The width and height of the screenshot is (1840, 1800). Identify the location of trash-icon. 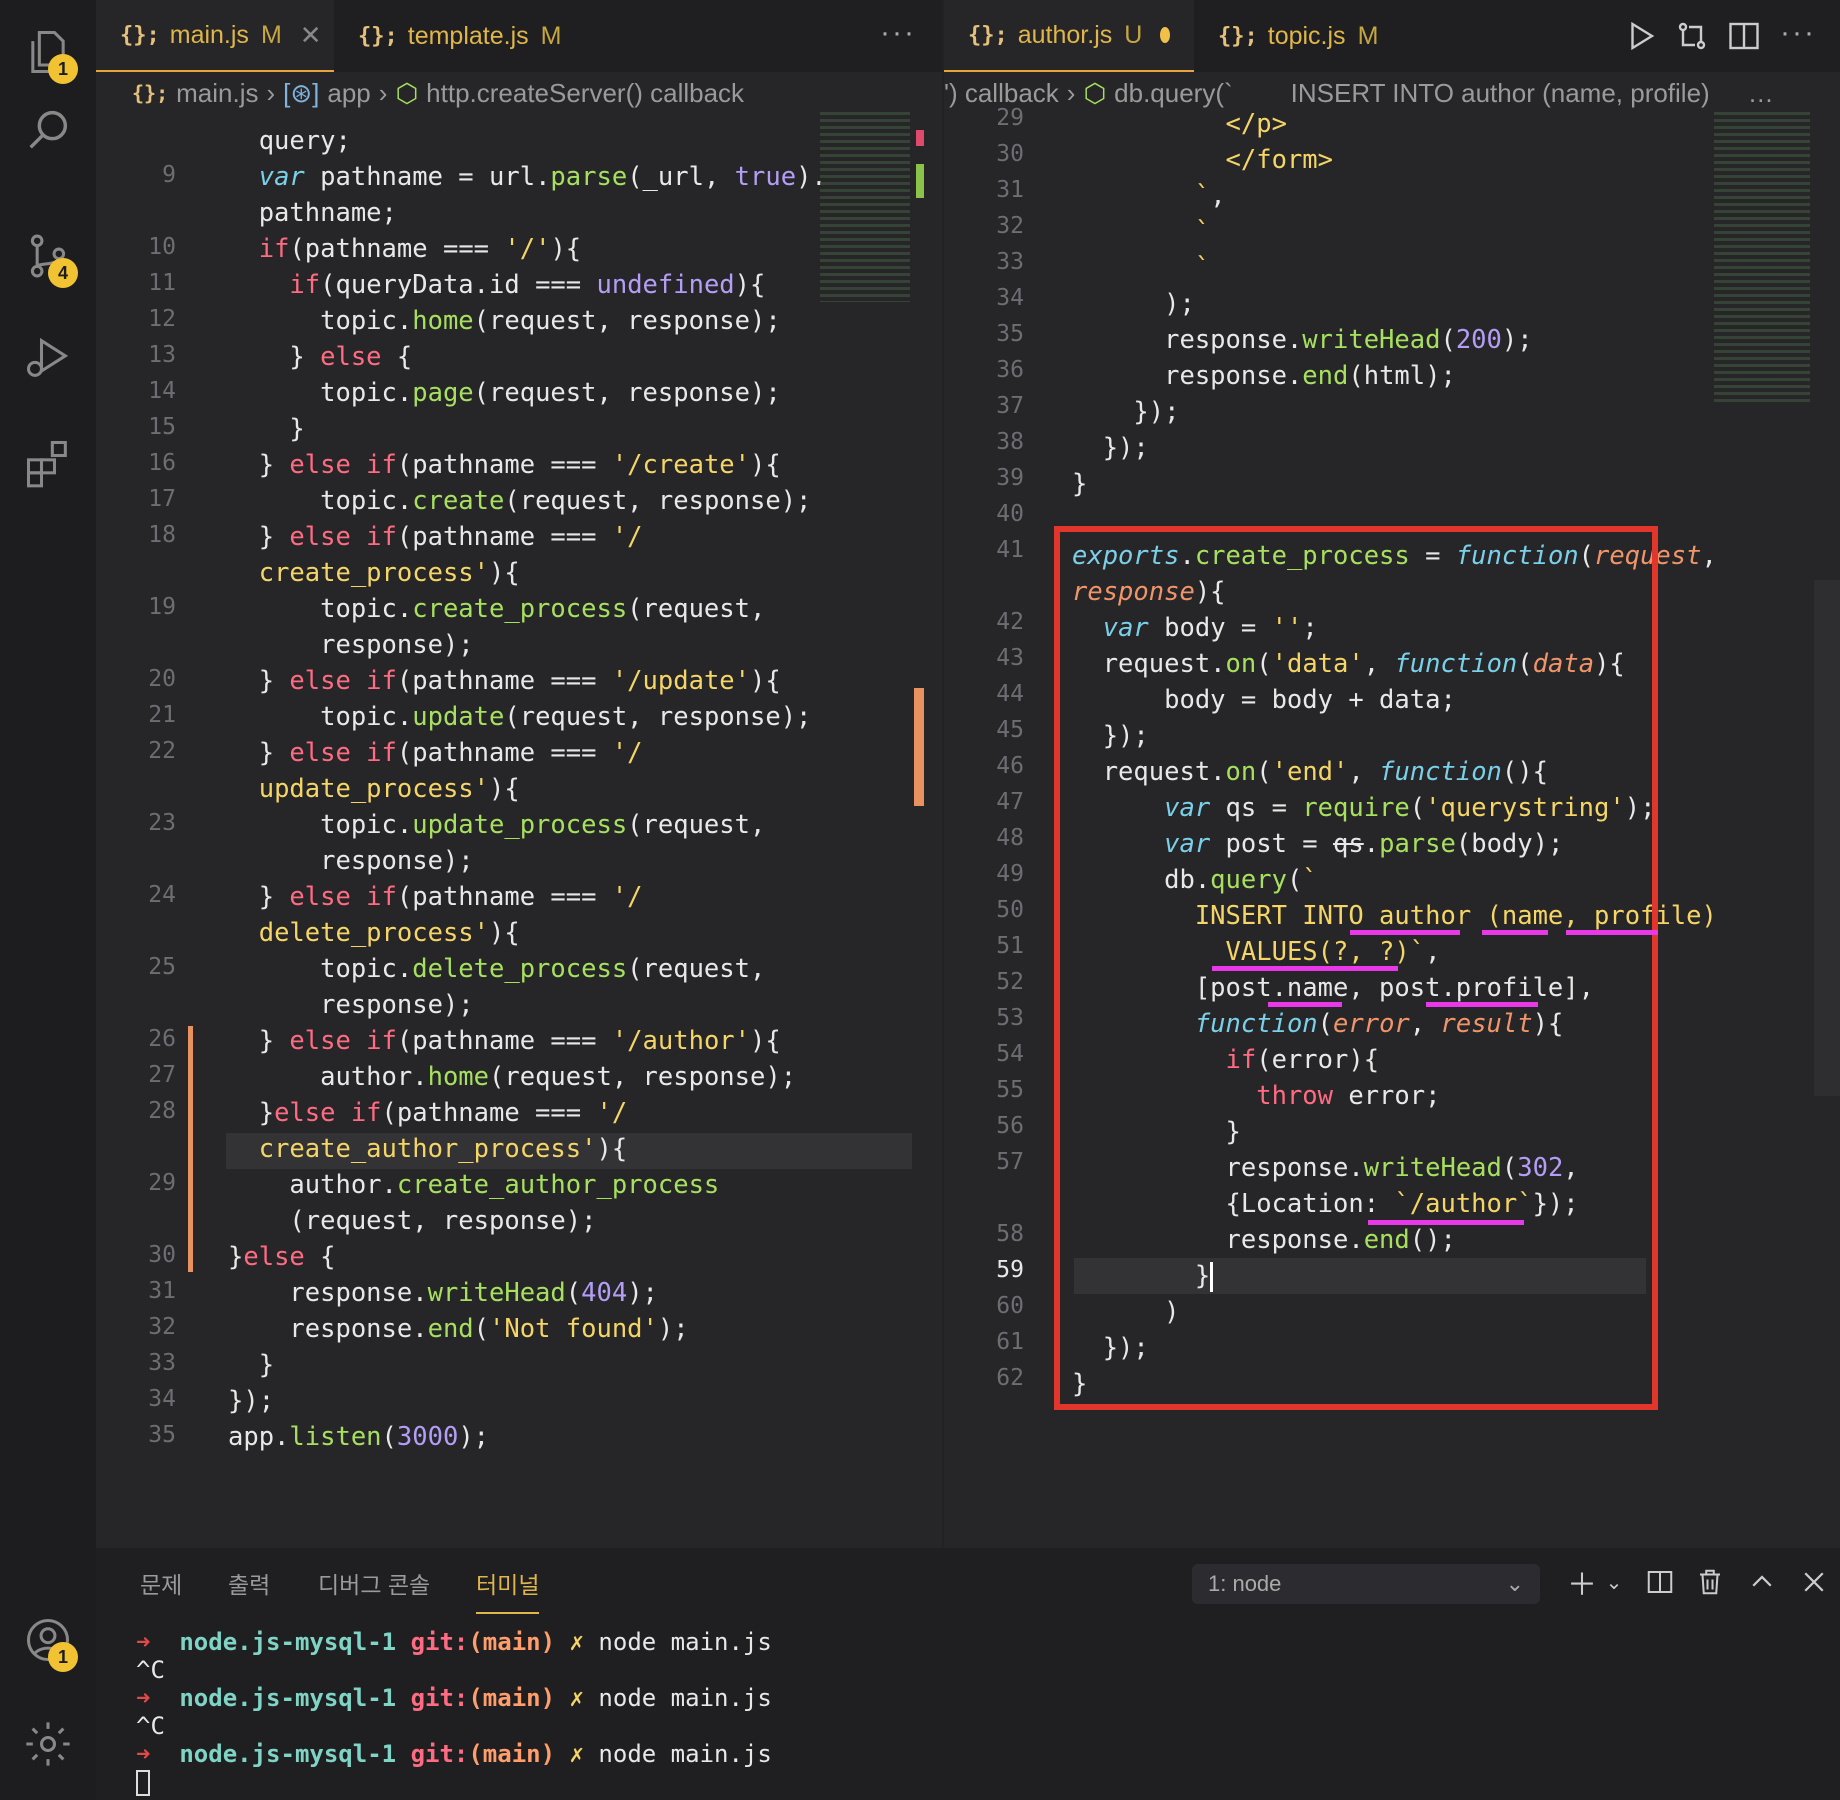
(1710, 1582).